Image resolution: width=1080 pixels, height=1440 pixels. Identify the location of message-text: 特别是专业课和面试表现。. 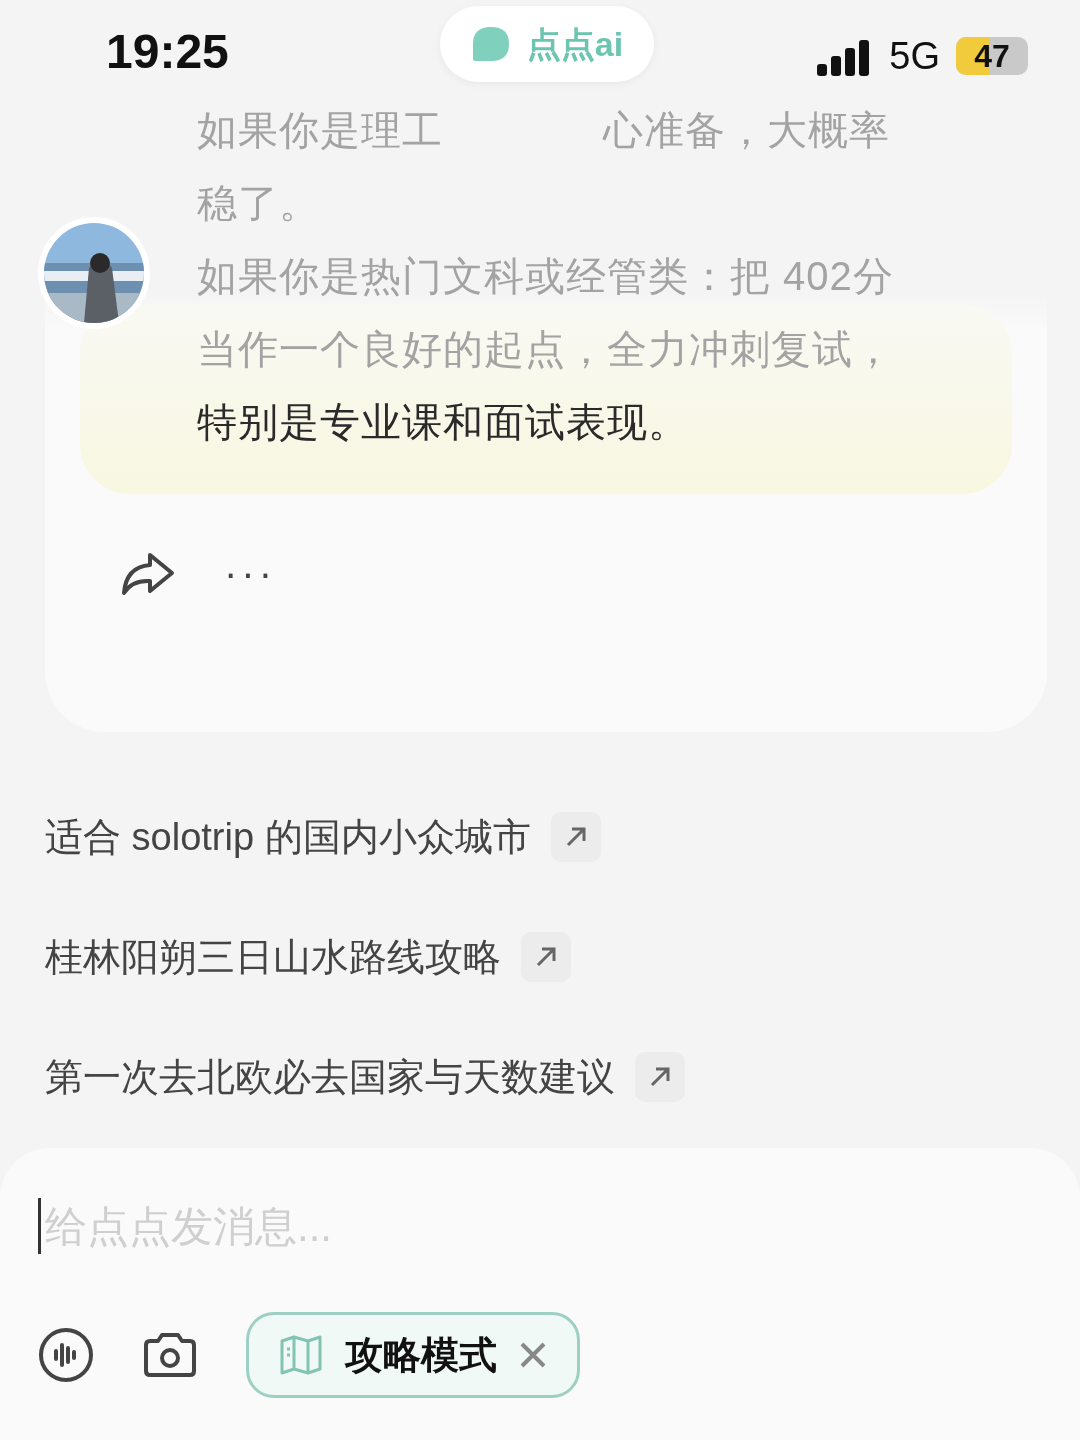
(443, 422).